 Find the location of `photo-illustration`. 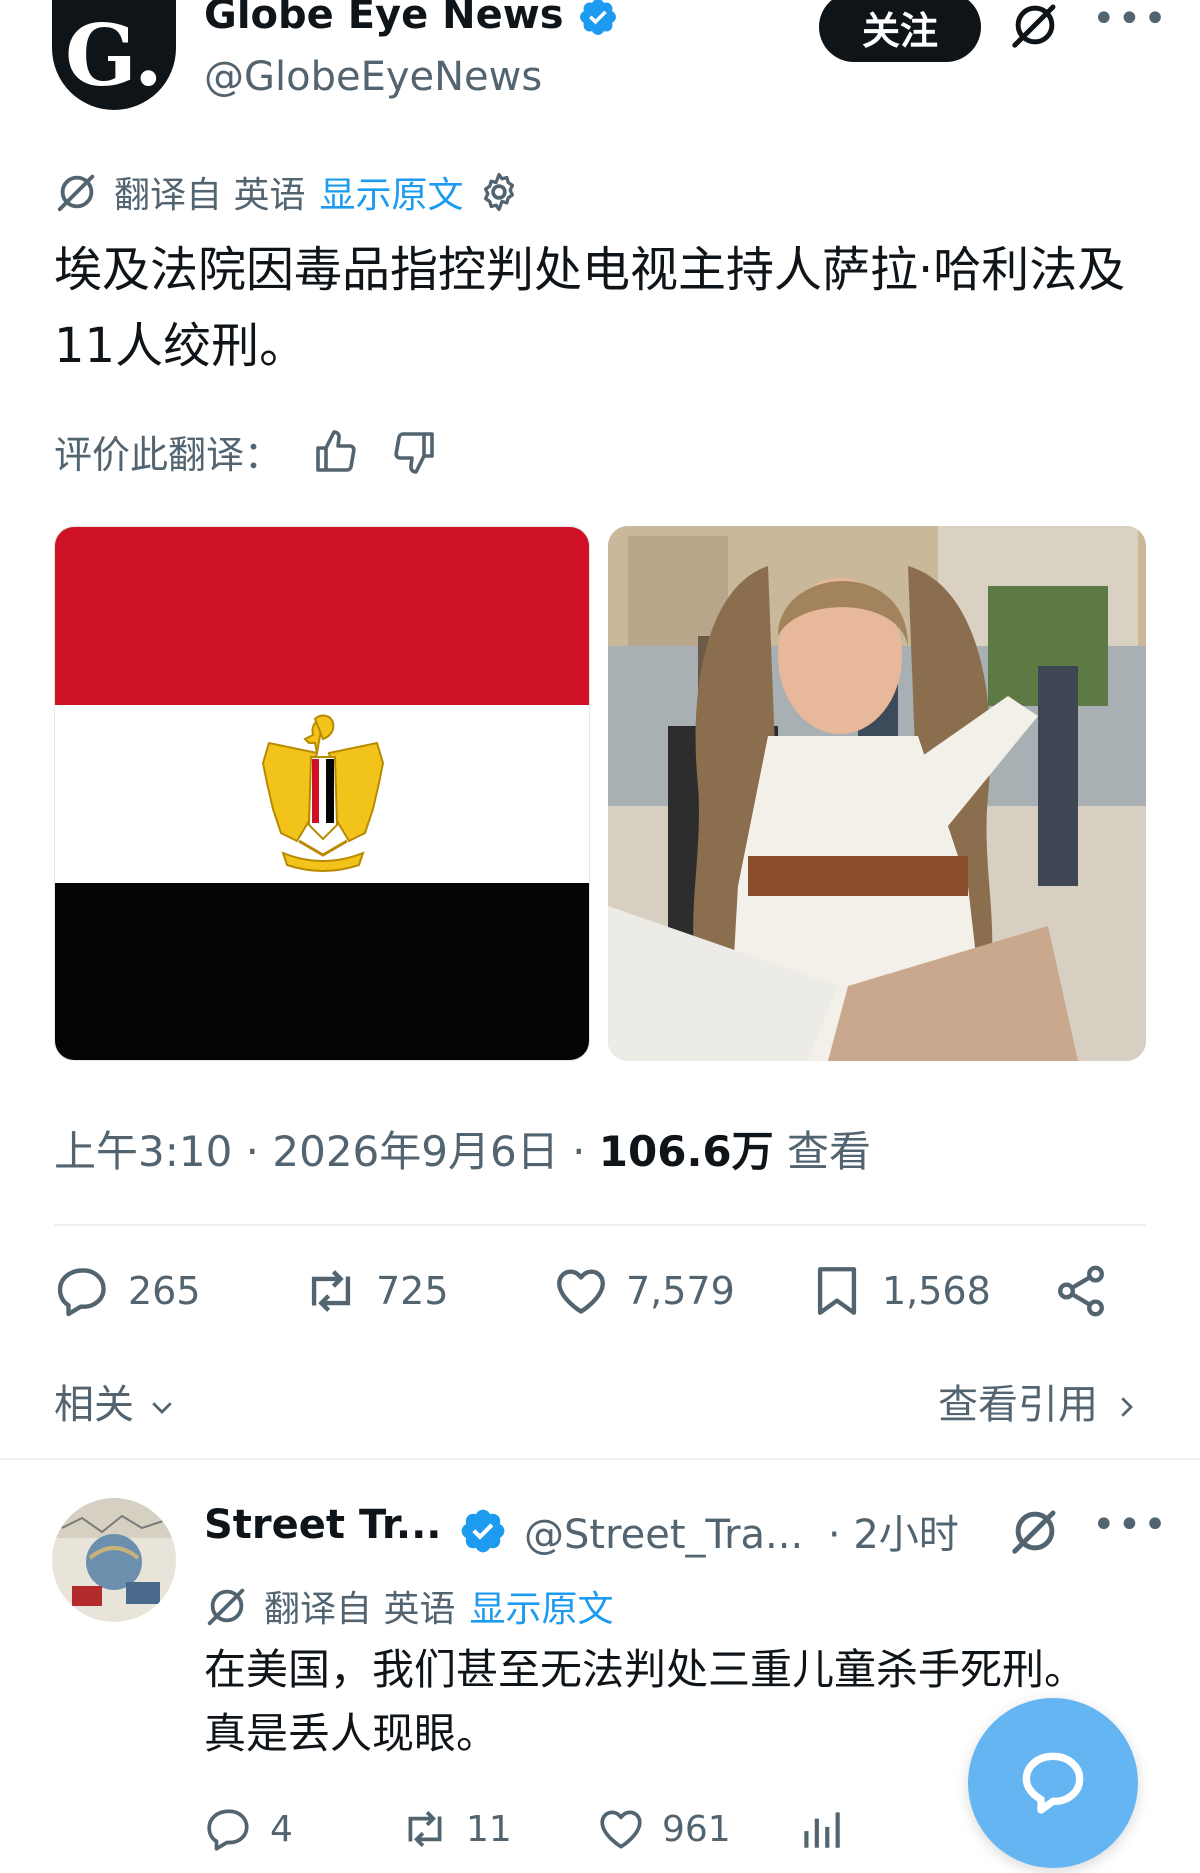

photo-illustration is located at coordinates (877, 793).